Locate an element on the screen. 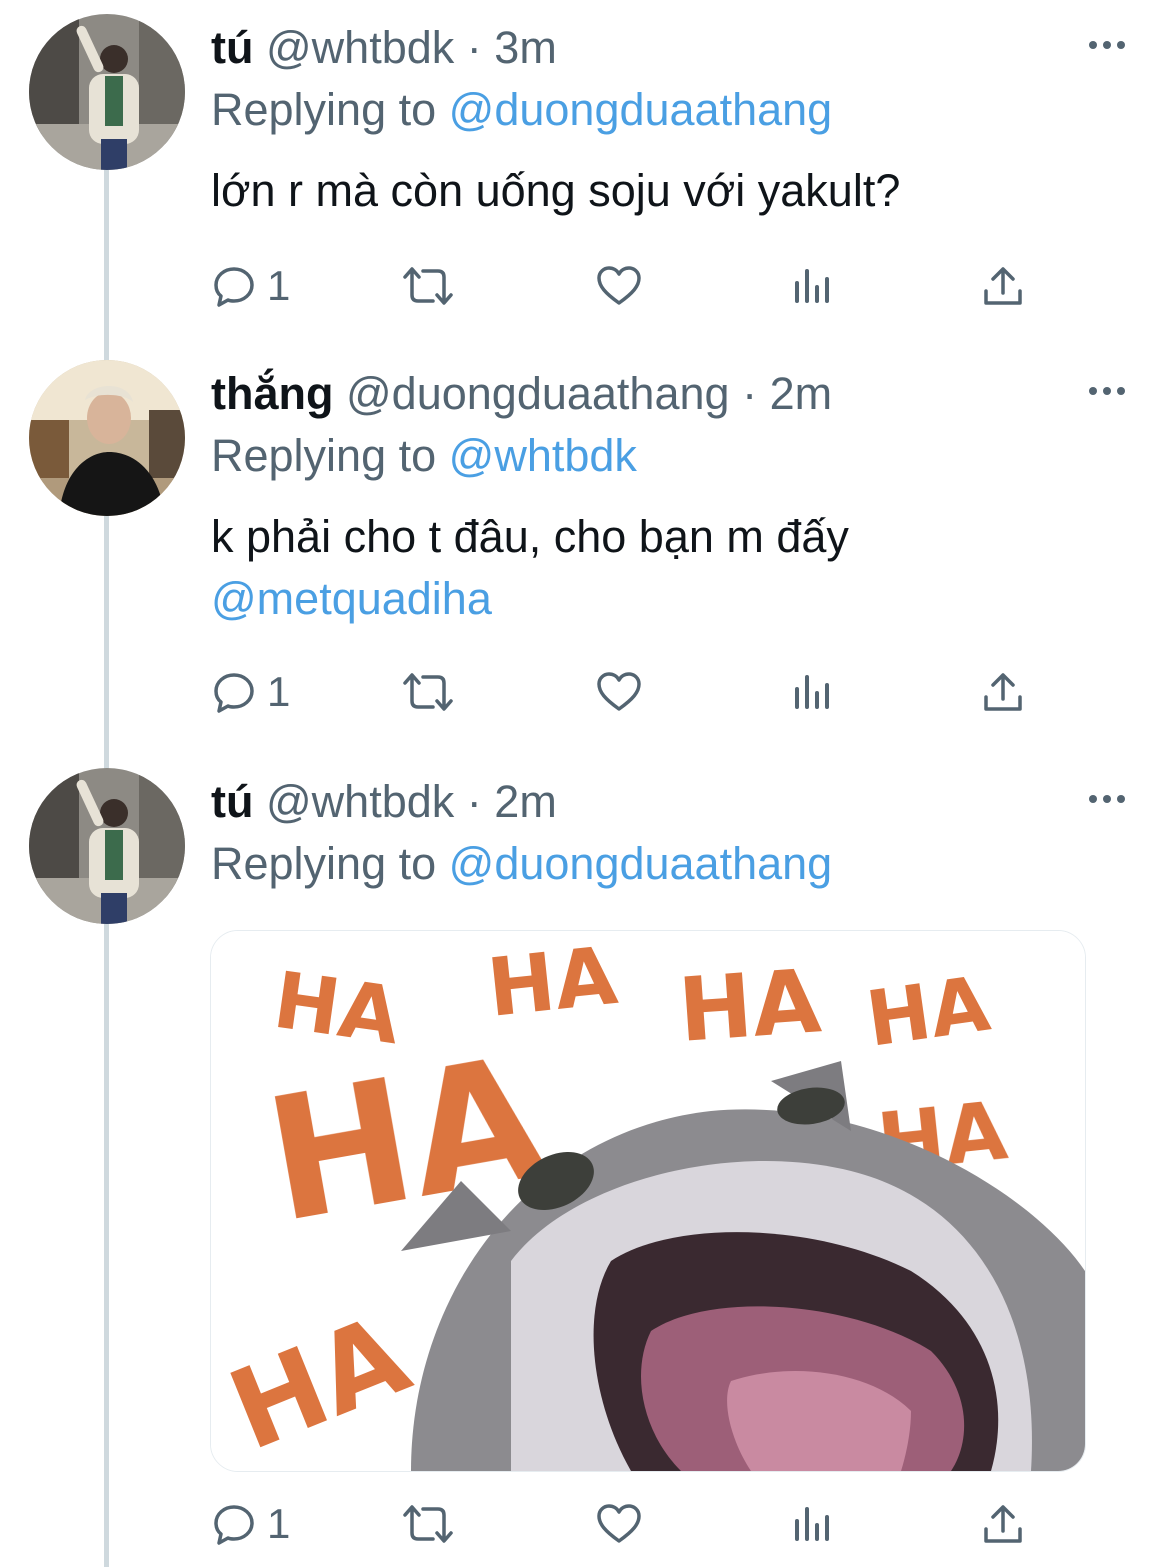  tweet-text-line: k phải cho t đâu, cho bạn m đấy is located at coordinates (530, 536).